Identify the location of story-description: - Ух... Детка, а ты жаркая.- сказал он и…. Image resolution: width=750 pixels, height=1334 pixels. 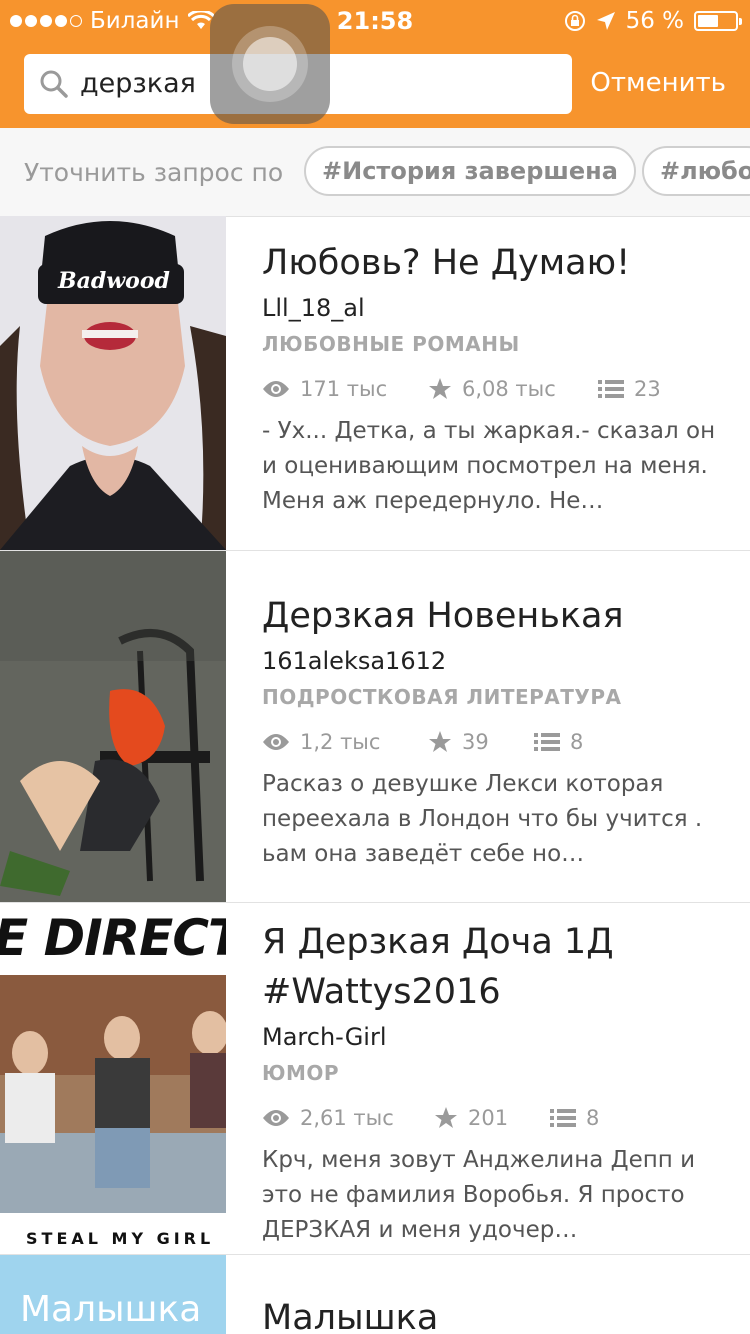
(489, 466).